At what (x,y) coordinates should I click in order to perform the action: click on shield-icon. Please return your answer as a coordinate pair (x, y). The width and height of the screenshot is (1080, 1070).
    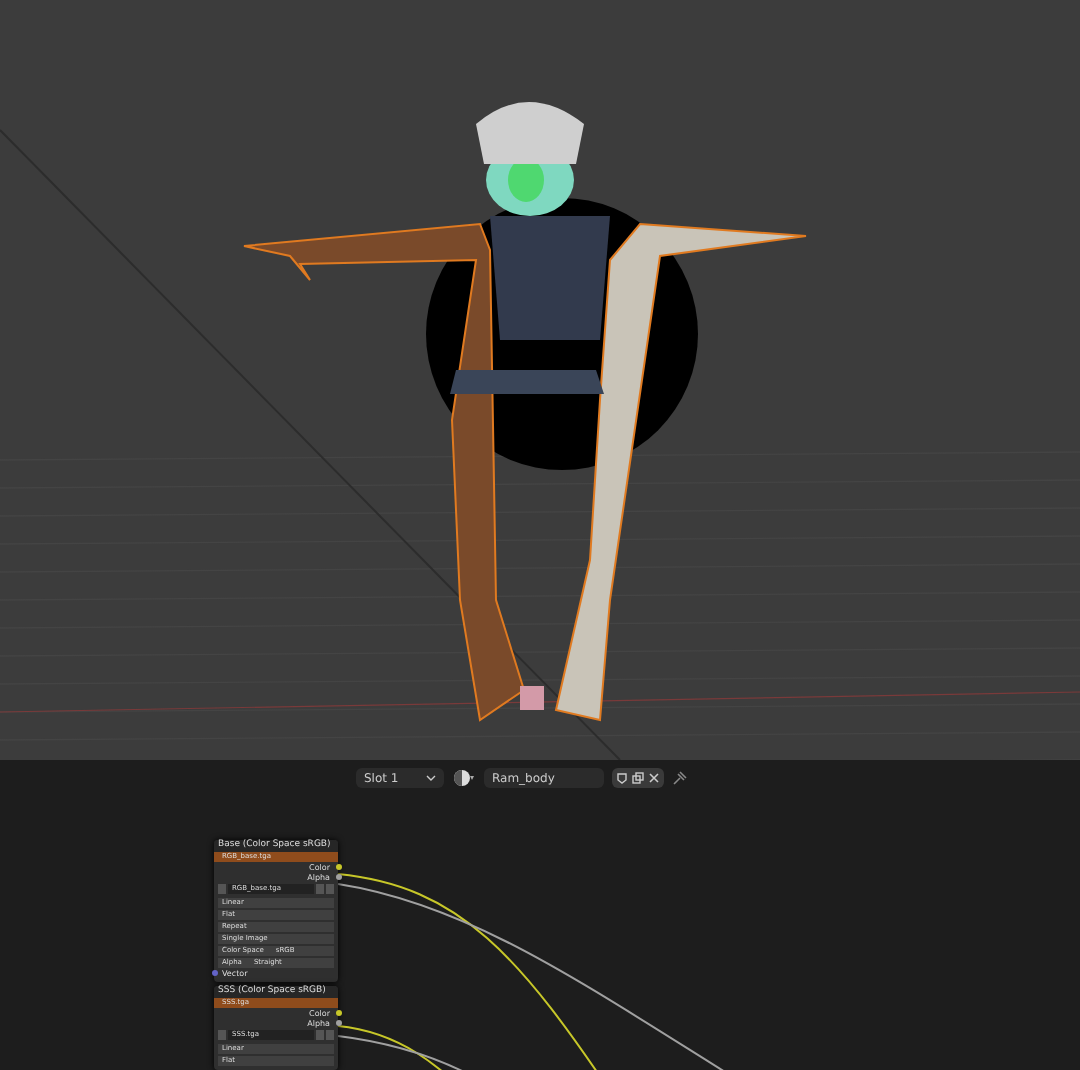
    Looking at the image, I should click on (622, 778).